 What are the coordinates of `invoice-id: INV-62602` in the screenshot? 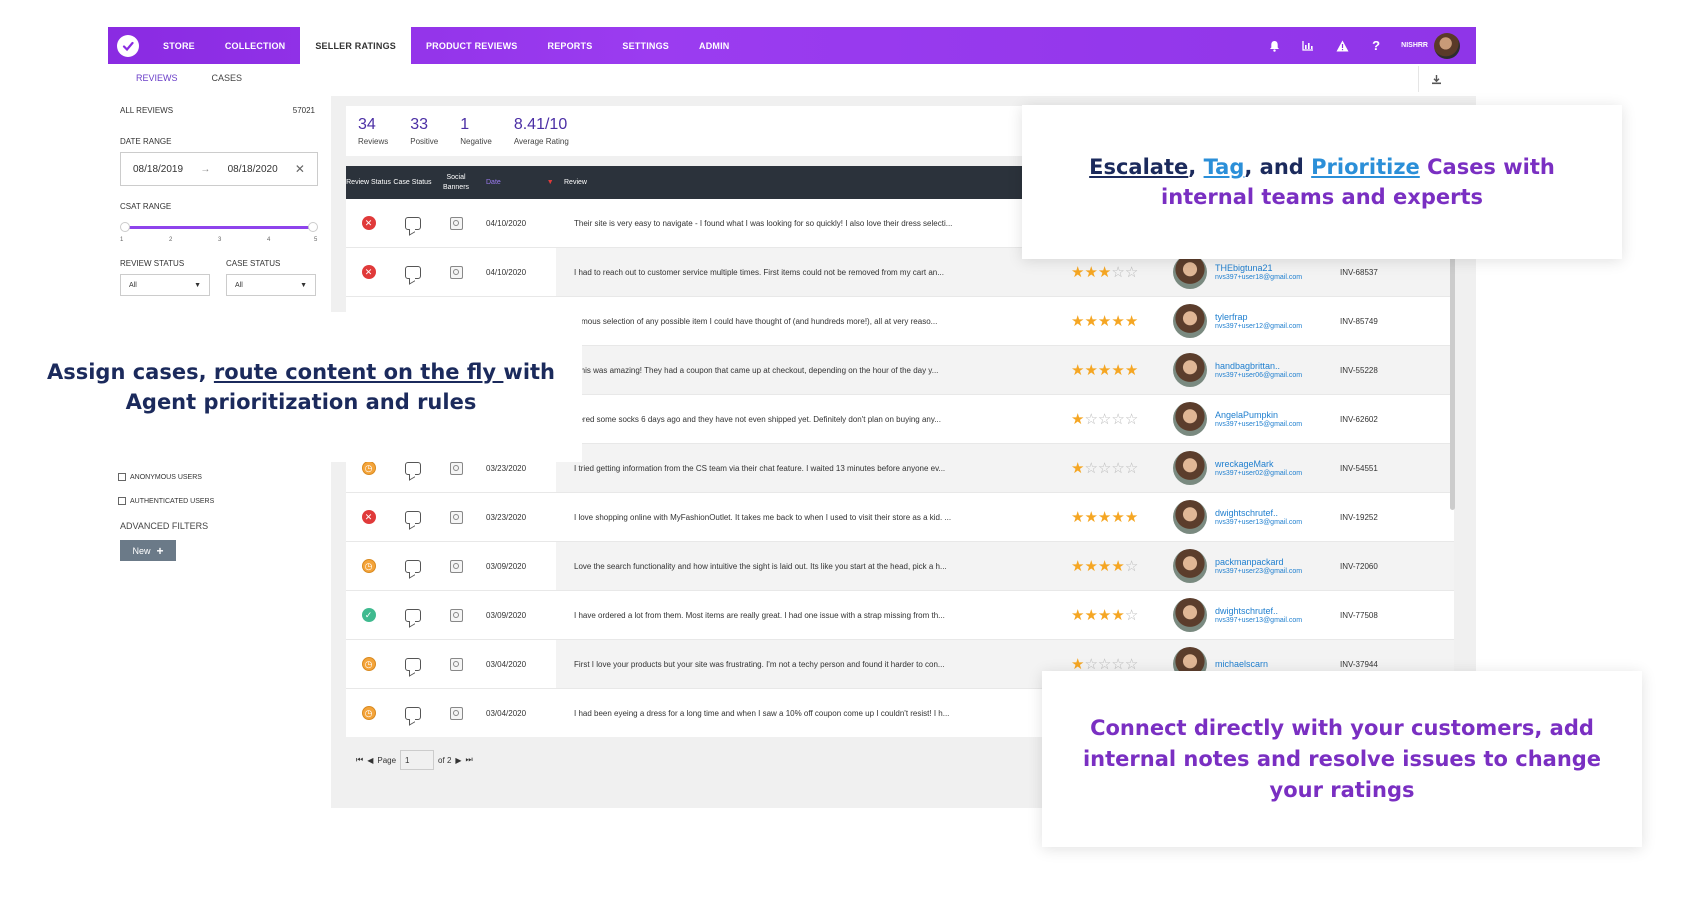 It's located at (1357, 419).